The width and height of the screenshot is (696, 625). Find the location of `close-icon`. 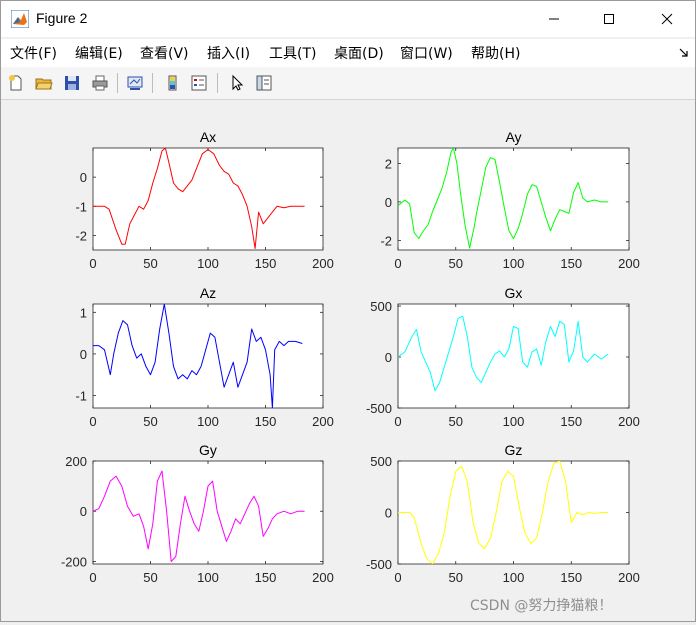

close-icon is located at coordinates (667, 19).